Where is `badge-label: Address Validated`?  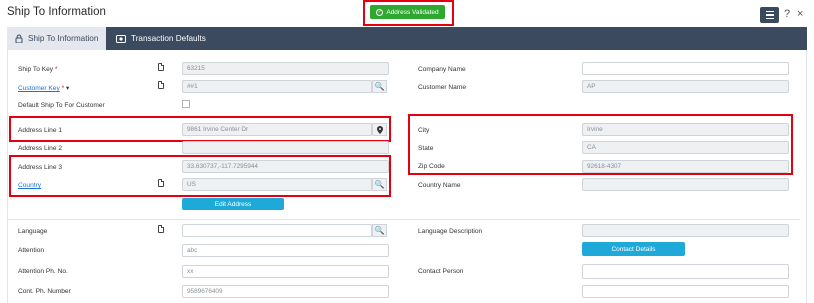 badge-label: Address Validated is located at coordinates (412, 12).